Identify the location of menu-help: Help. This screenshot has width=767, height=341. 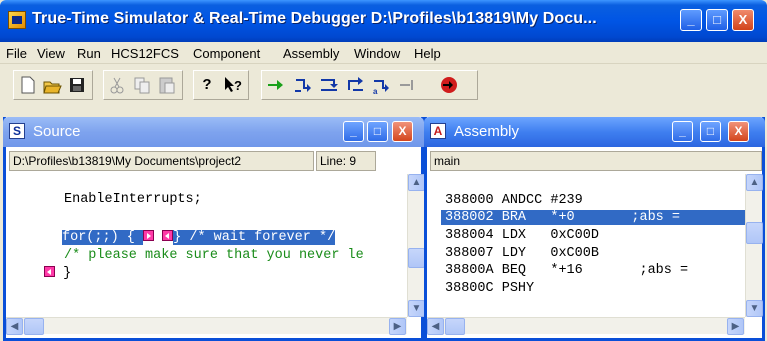
(427, 53).